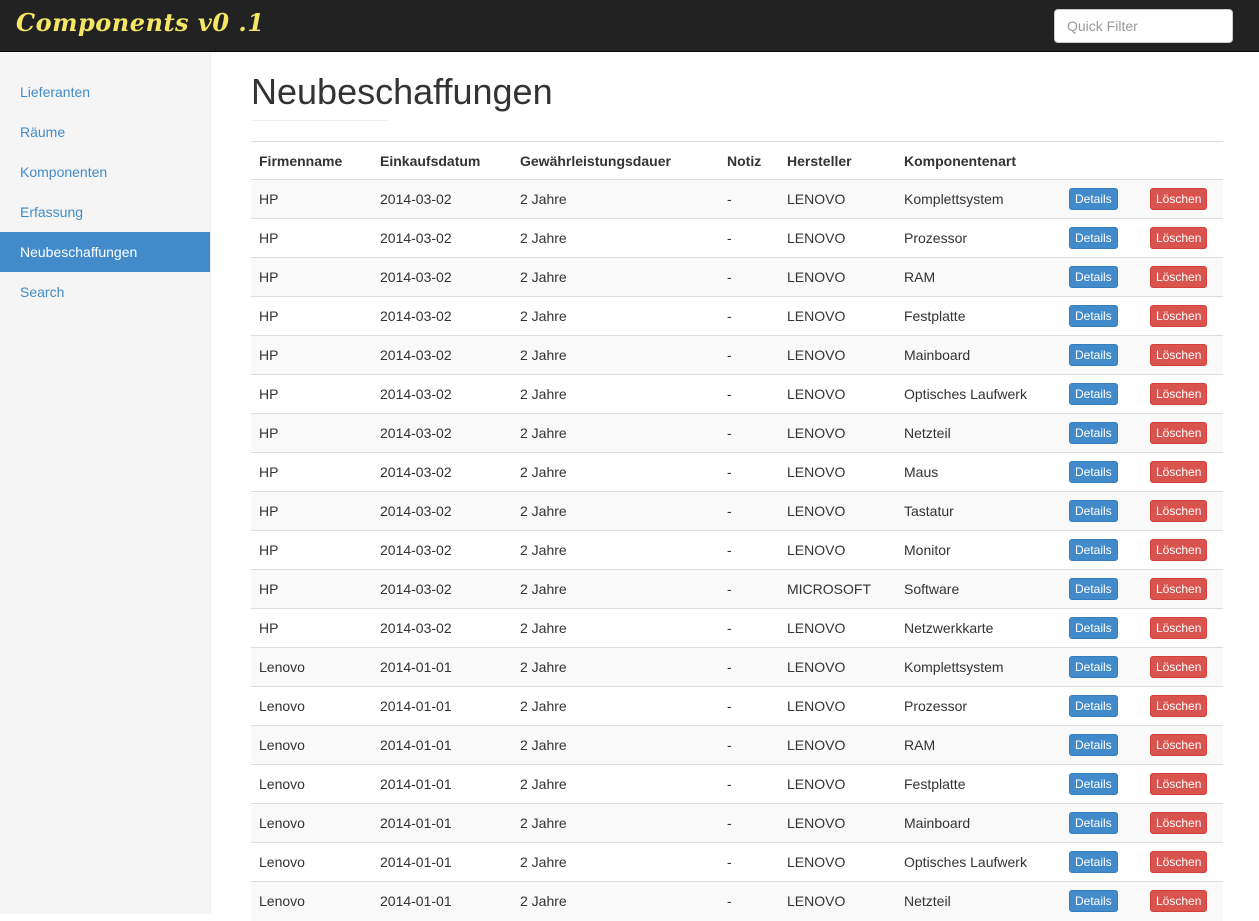 Image resolution: width=1259 pixels, height=921 pixels. I want to click on column-header-firmenname: Firmenname, so click(311, 160).